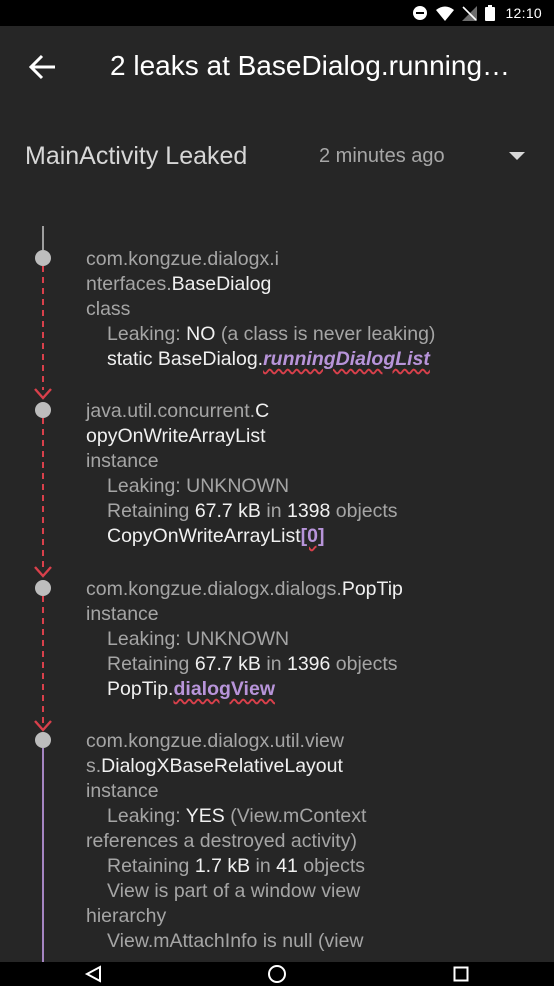 Image resolution: width=554 pixels, height=986 pixels. I want to click on node-class-prefix: nterfaces., so click(129, 284).